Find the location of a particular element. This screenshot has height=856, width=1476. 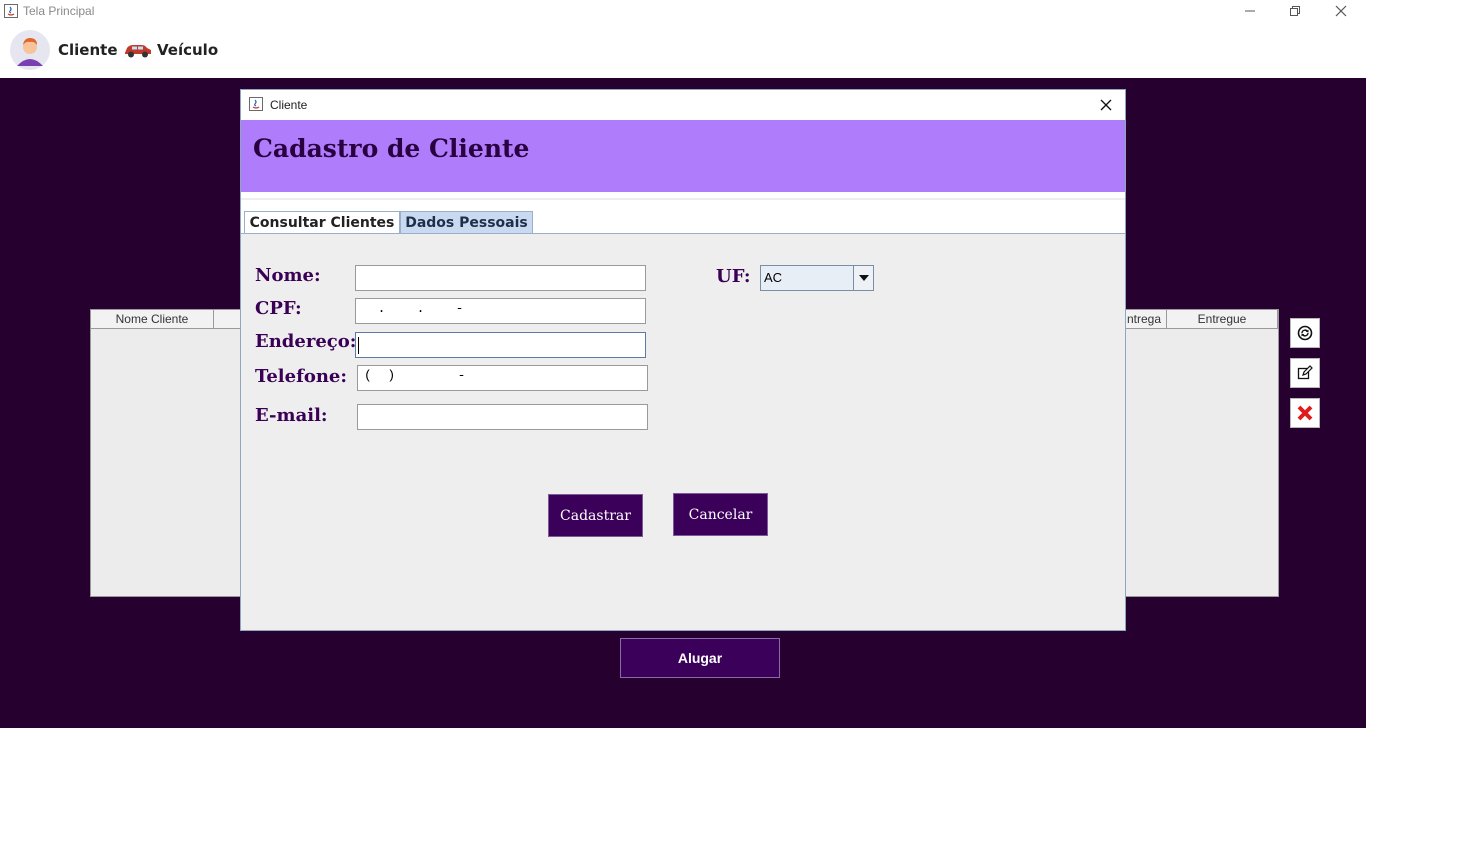

endereco-input is located at coordinates (500, 345).